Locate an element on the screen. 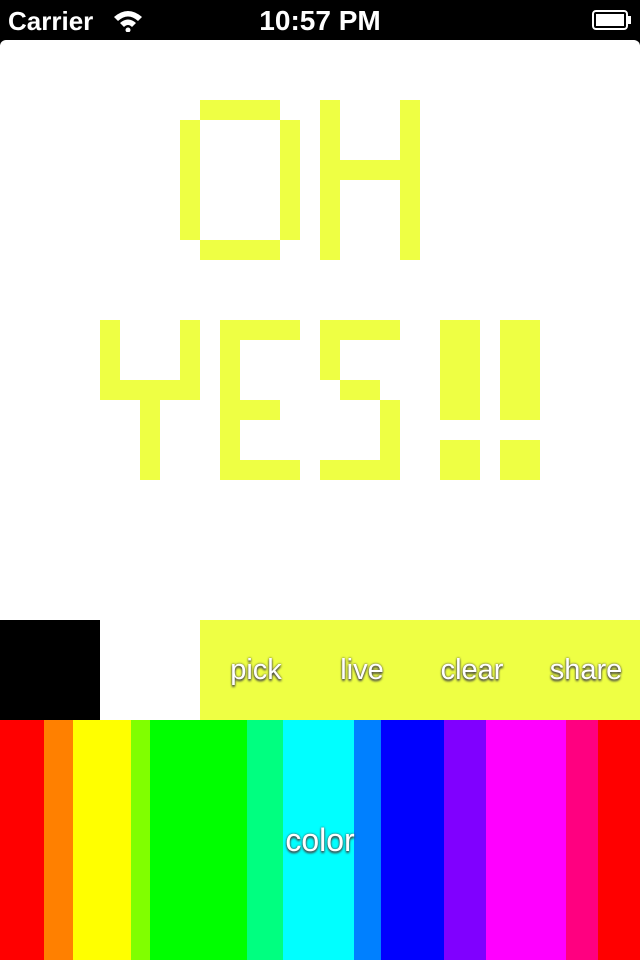 This screenshot has width=640, height=960. drawing-yes is located at coordinates (320, 400).